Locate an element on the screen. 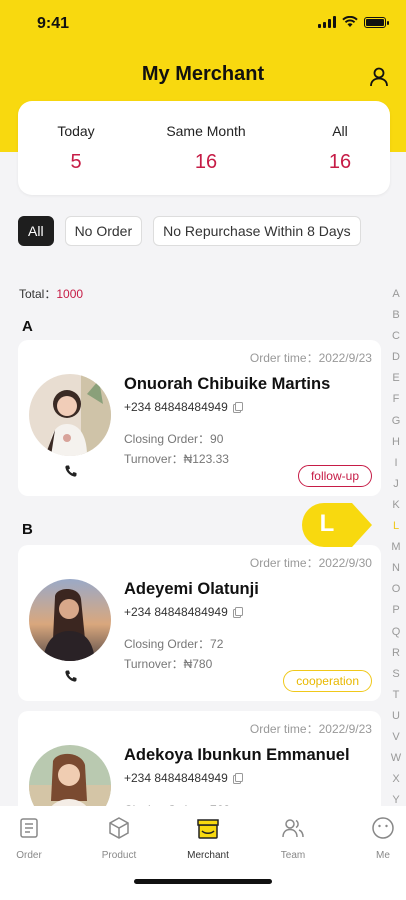 The image size is (406, 900). user-icon is located at coordinates (379, 77).